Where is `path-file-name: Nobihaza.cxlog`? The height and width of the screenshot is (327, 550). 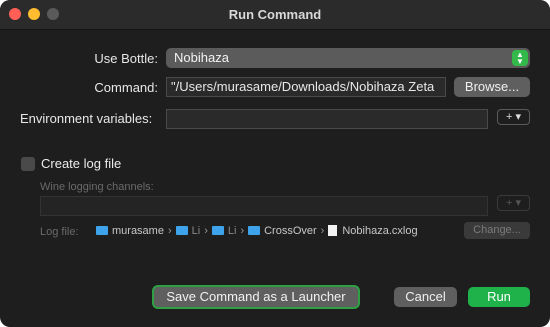
path-file-name: Nobihaza.cxlog is located at coordinates (380, 231).